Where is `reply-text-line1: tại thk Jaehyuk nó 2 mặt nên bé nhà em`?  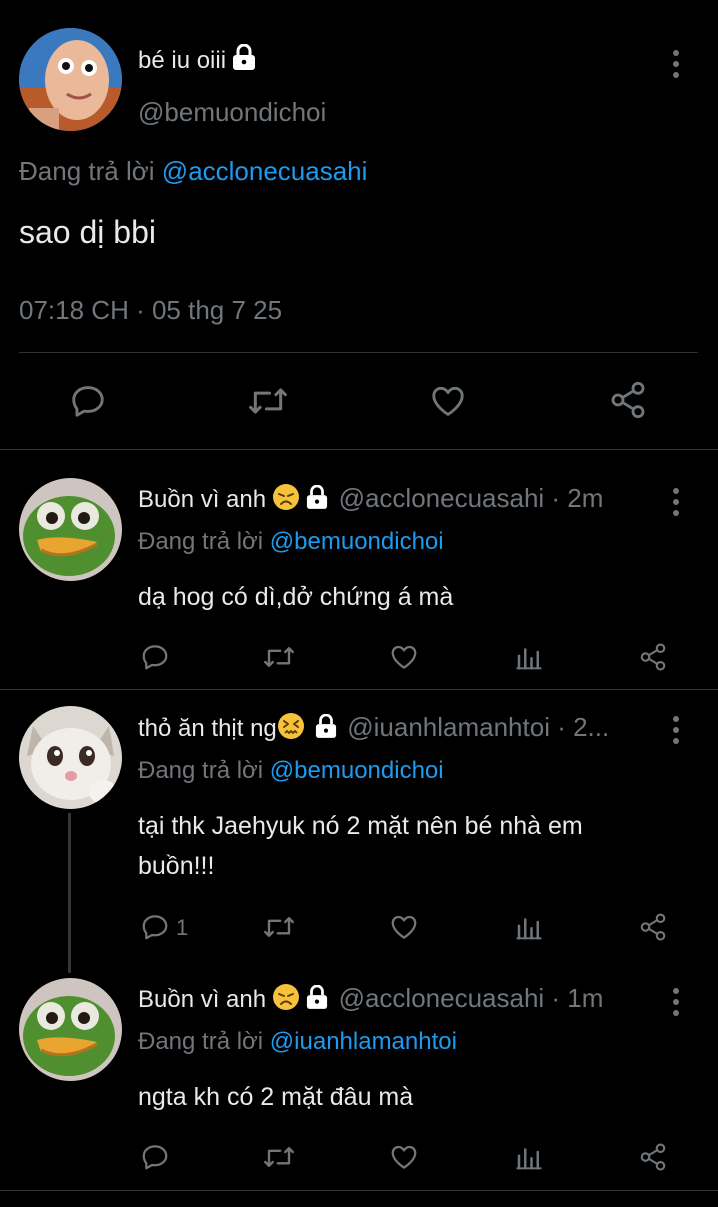
reply-text-line1: tại thk Jaehyuk nó 2 mặt nên bé nhà em is located at coordinates (360, 826).